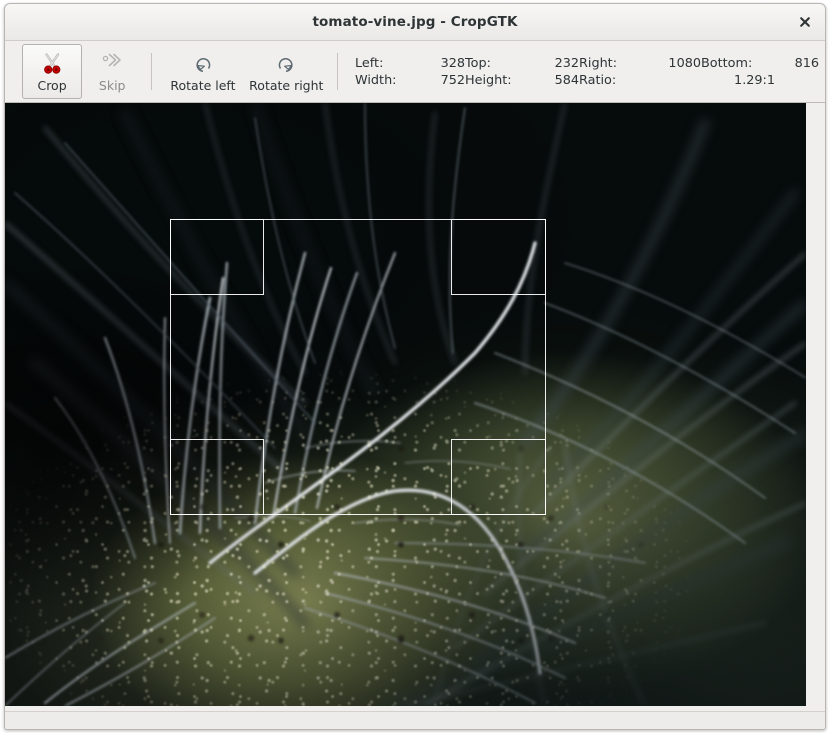  Describe the element at coordinates (754, 80) in the screenshot. I see `ratio-value: 1.29:1` at that location.